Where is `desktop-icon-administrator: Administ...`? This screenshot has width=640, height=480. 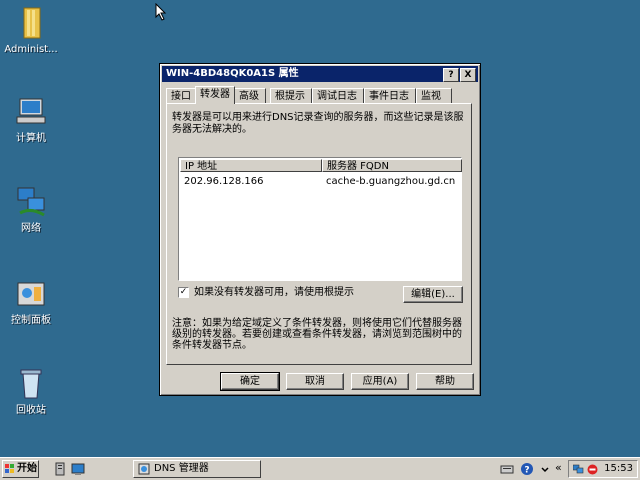
desktop-icon-administrator: Administ... is located at coordinates (33, 31).